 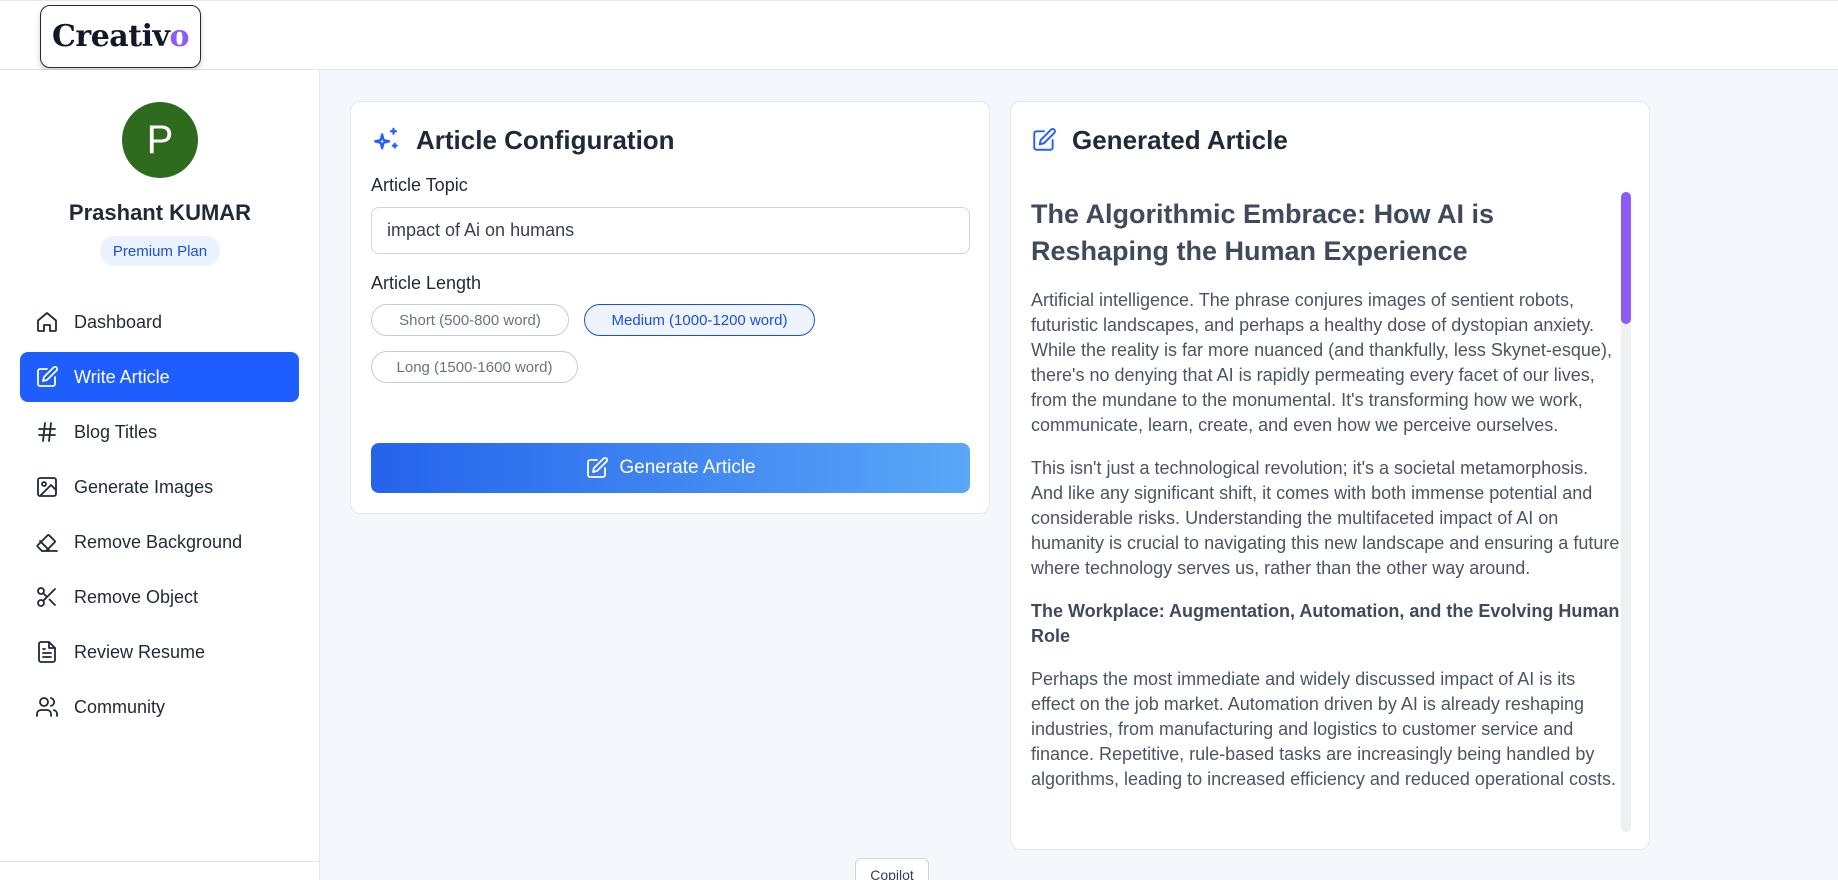 I want to click on sidebar-item-community: Community, so click(x=159, y=707).